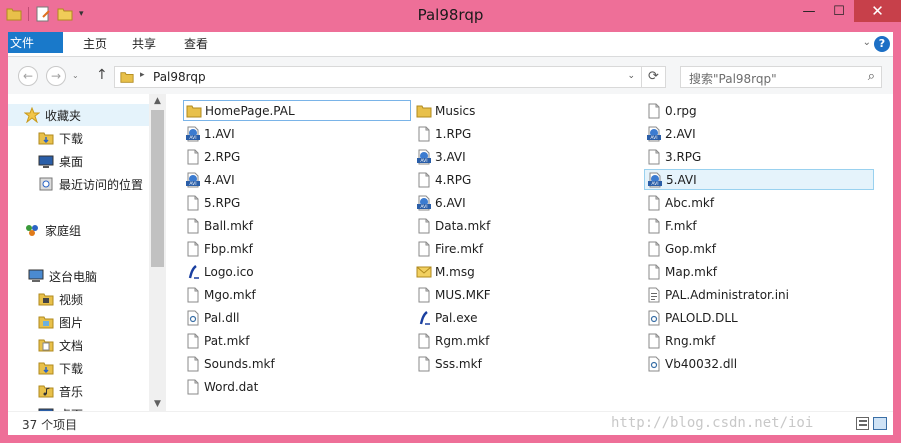 This screenshot has width=901, height=443. Describe the element at coordinates (759, 179) in the screenshot. I see `file-item: AVI 5.AVI` at that location.